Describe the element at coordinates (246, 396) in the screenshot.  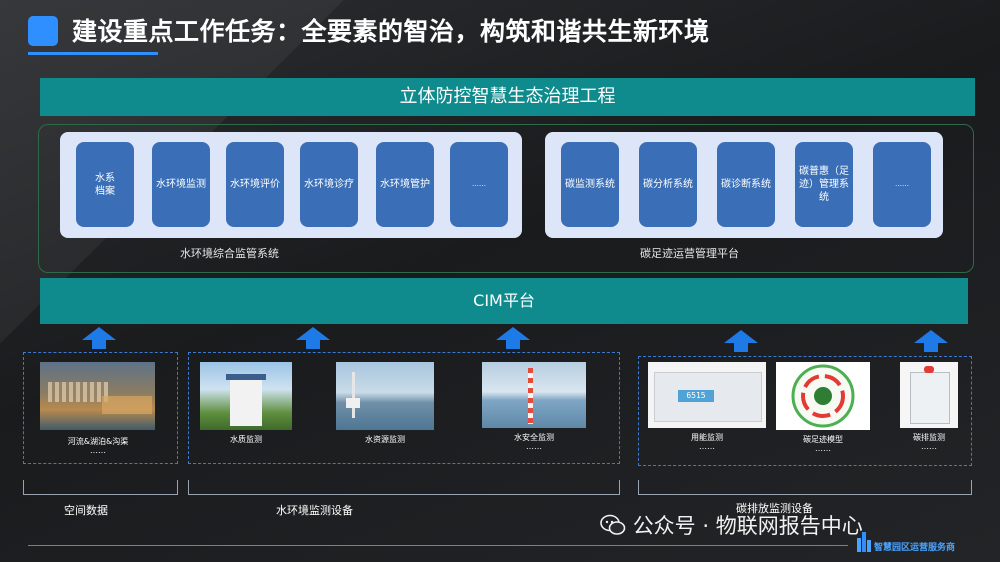
I see `water-quality-photo` at that location.